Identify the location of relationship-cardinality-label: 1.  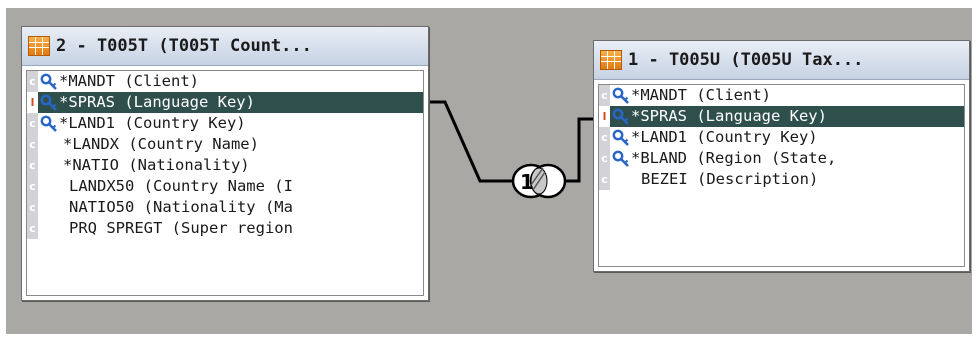
(527, 182).